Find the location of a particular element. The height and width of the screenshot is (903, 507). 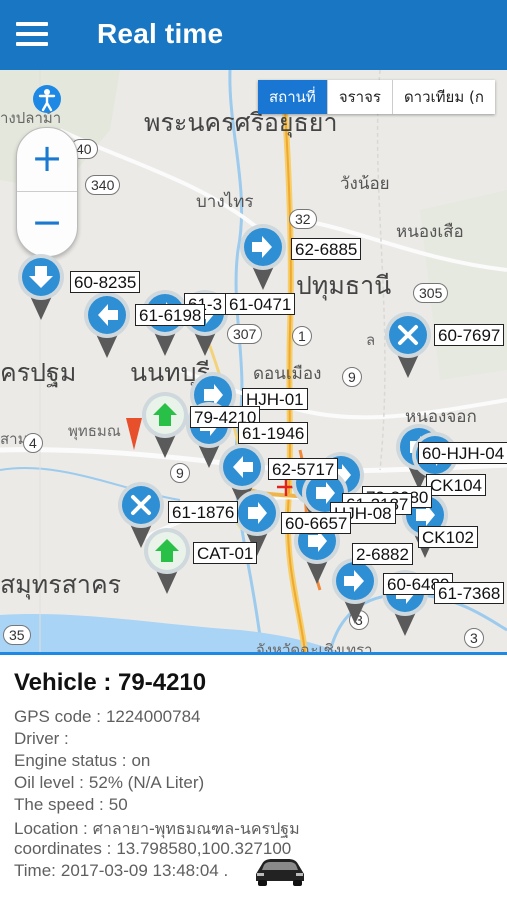

map-type-selector: สถานที่ จราจร ดาวเทียม (ก is located at coordinates (376, 97).